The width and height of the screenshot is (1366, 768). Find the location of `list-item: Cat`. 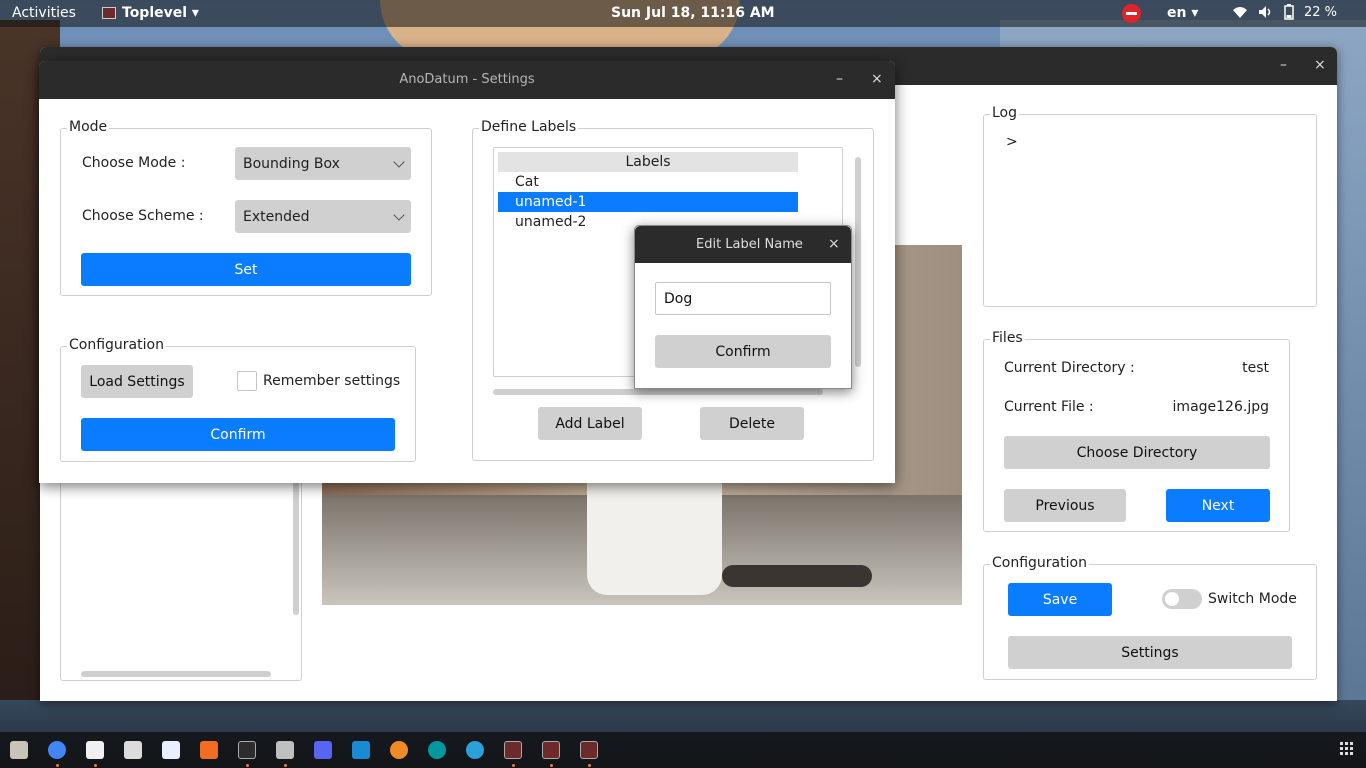

list-item: Cat is located at coordinates (648, 182).